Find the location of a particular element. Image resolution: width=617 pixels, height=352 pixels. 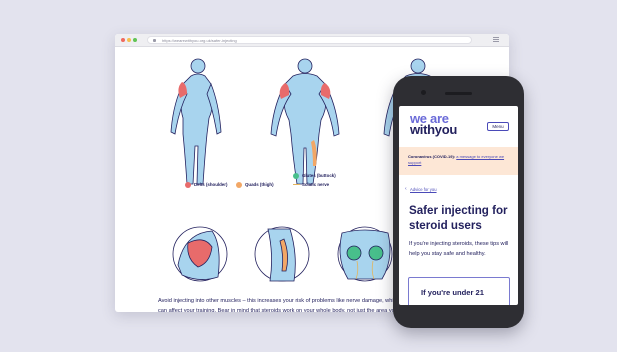

body-figure-front-center is located at coordinates (305, 121).